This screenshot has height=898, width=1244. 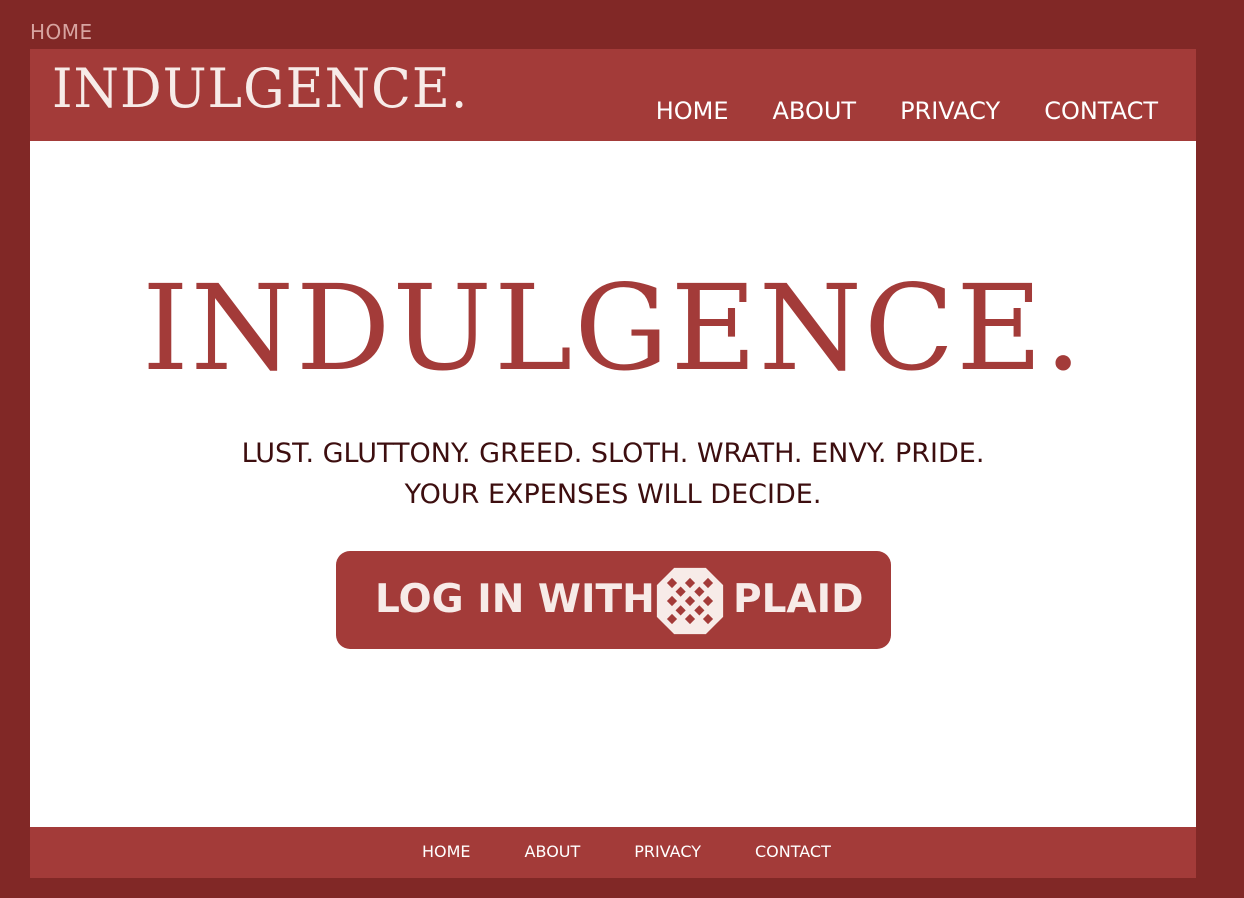 What do you see at coordinates (613, 328) in the screenshot?
I see `hero-title: INDULGENCE.` at bounding box center [613, 328].